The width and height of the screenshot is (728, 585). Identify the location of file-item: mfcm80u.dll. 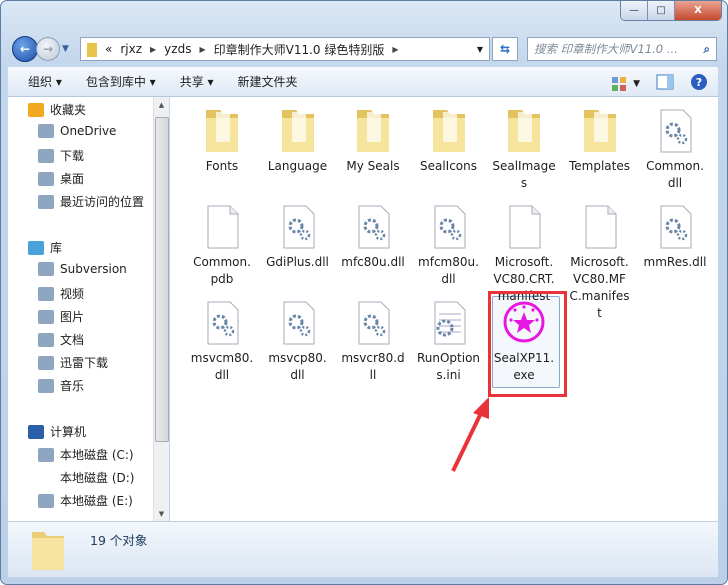
(449, 245).